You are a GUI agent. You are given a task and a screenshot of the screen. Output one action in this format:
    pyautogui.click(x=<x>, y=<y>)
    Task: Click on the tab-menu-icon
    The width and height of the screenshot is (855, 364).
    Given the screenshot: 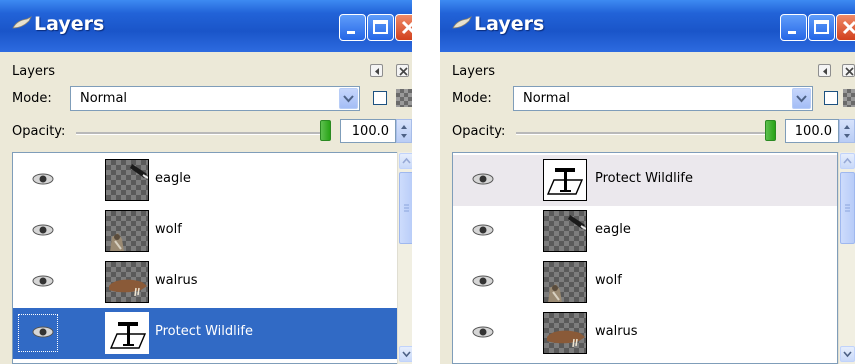 What is the action you would take?
    pyautogui.click(x=377, y=71)
    